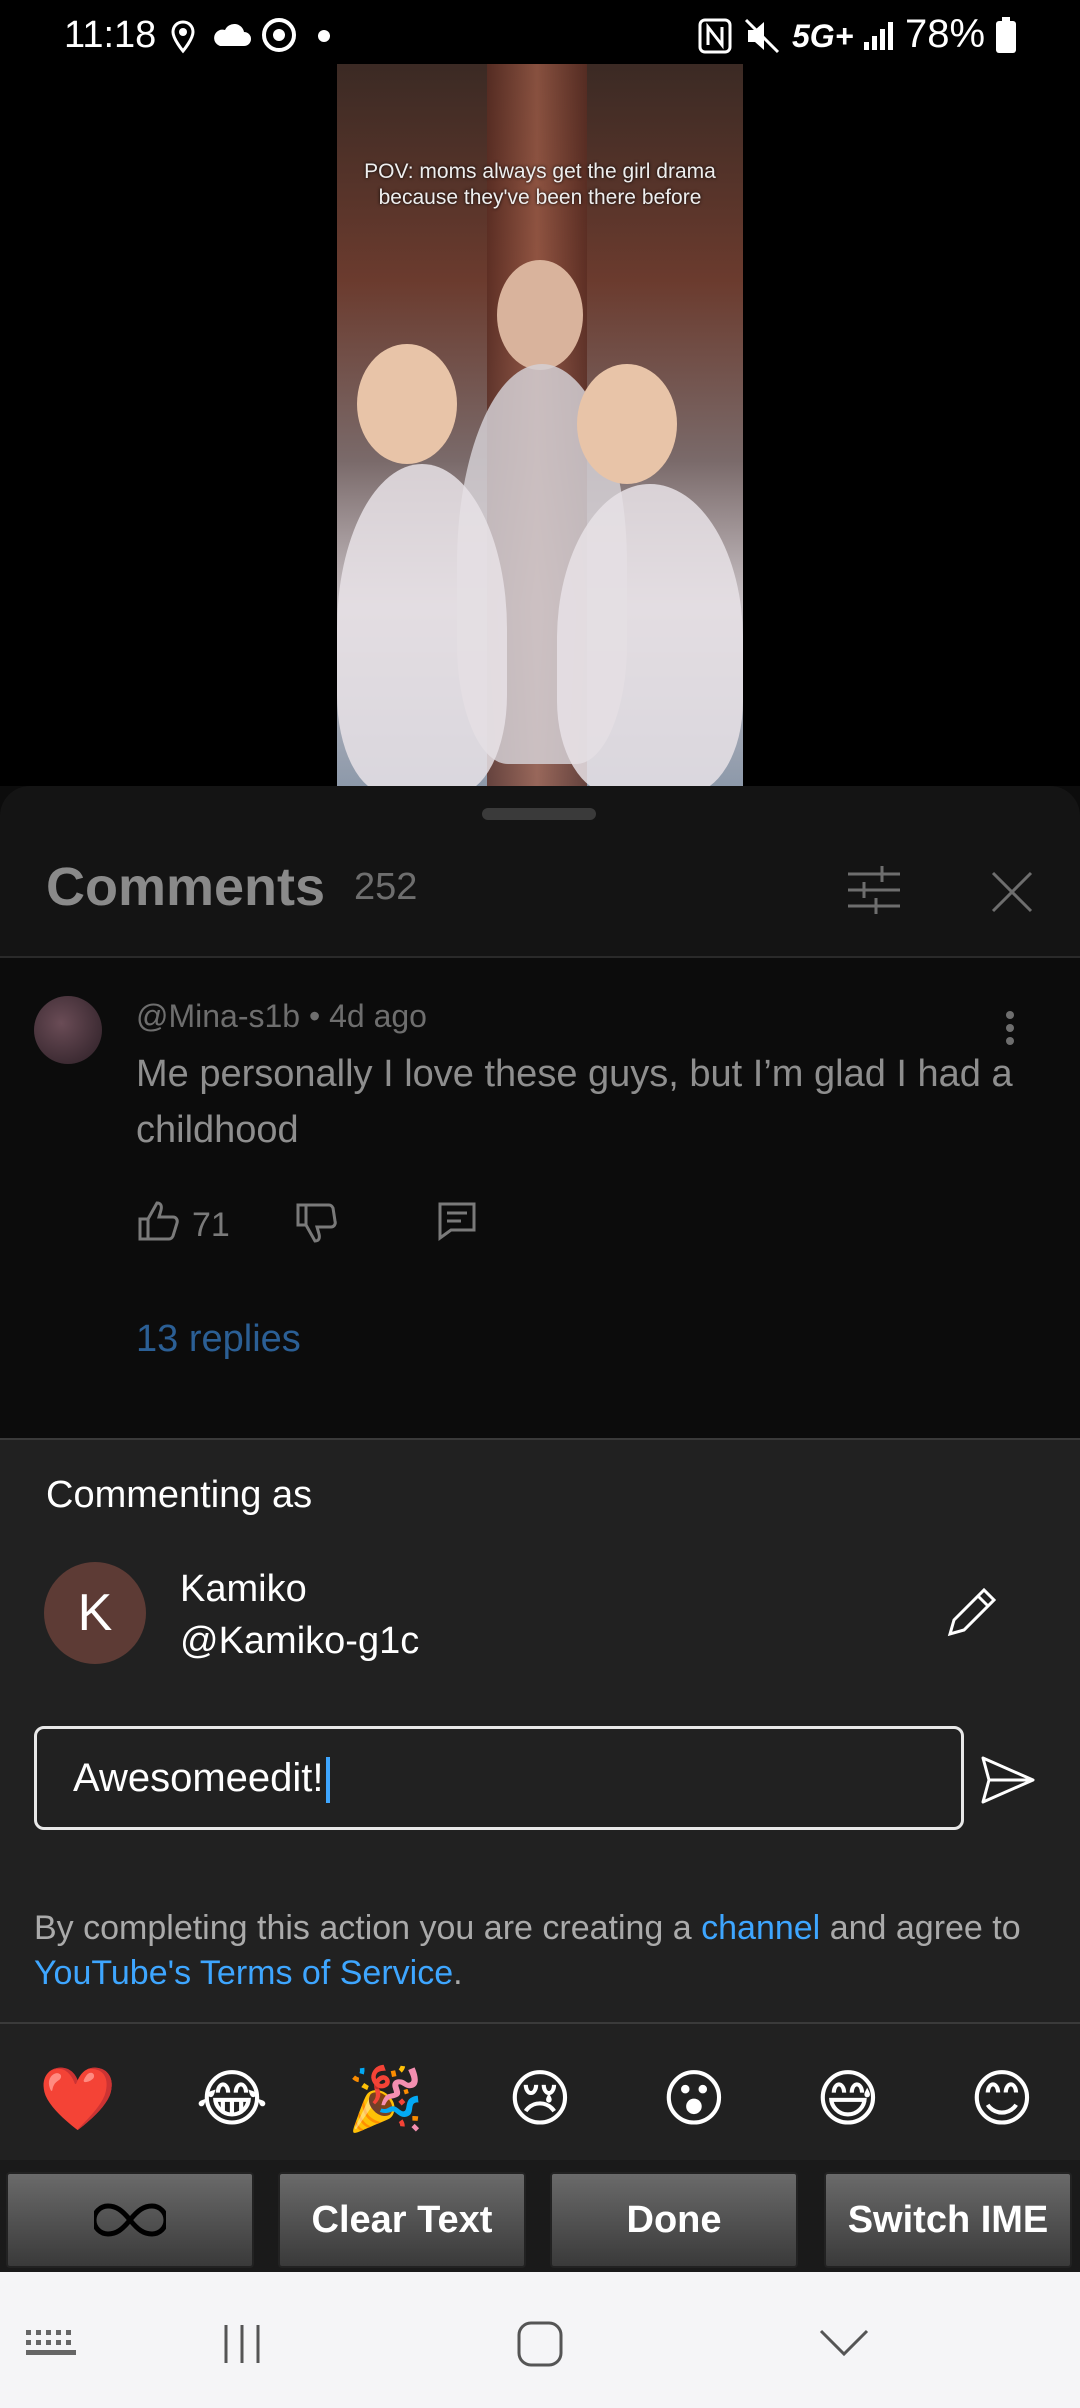 The height and width of the screenshot is (2408, 1080). Describe the element at coordinates (1006, 35) in the screenshot. I see `battery-icon` at that location.